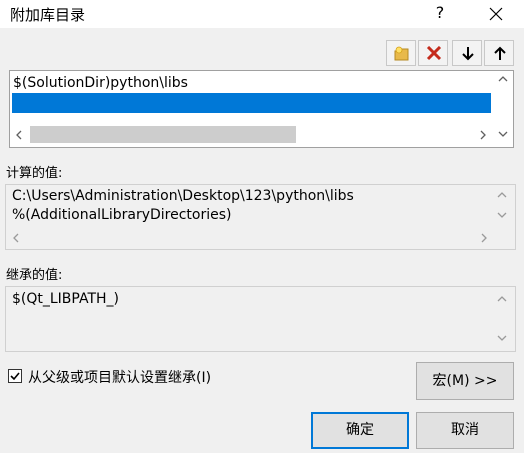 The image size is (524, 453). Describe the element at coordinates (48, 15) in the screenshot. I see `dialog-title: 附加库目录` at that location.